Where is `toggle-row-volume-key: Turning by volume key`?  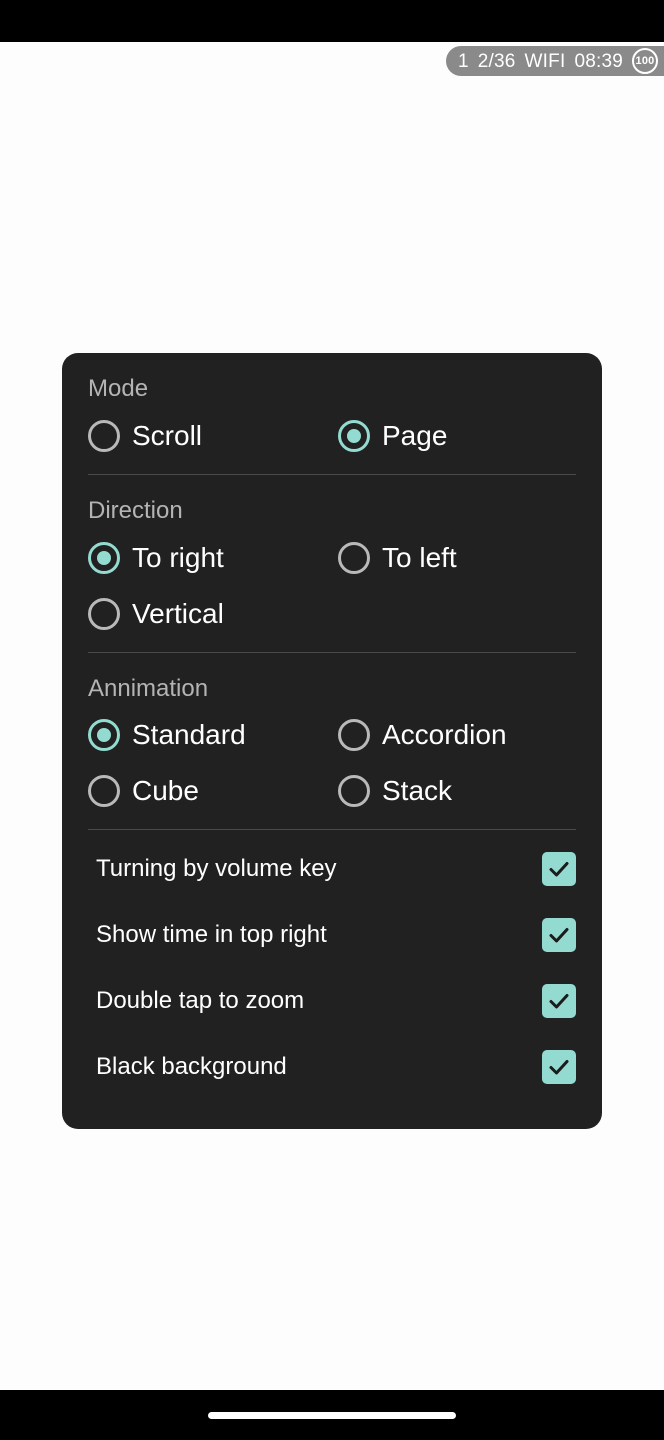
toggle-row-volume-key: Turning by volume key is located at coordinates (332, 869).